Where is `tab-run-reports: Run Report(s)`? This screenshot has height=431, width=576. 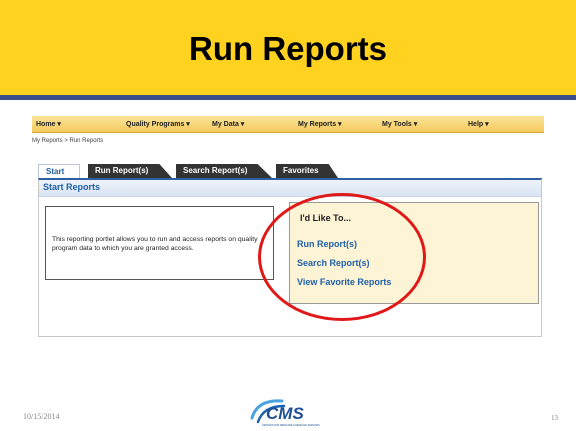
tab-run-reports: Run Report(s) is located at coordinates (130, 171).